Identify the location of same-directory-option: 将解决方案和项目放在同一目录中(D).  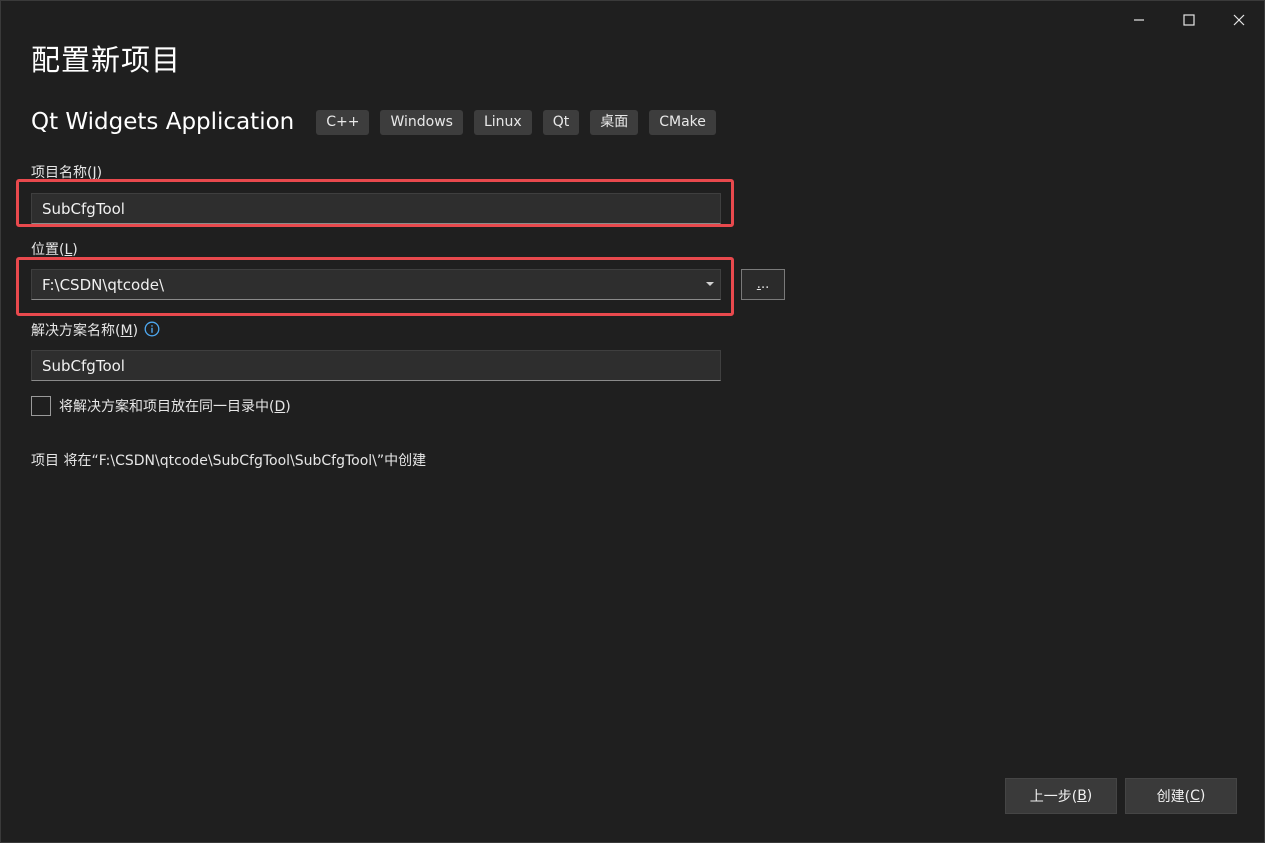
(161, 406).